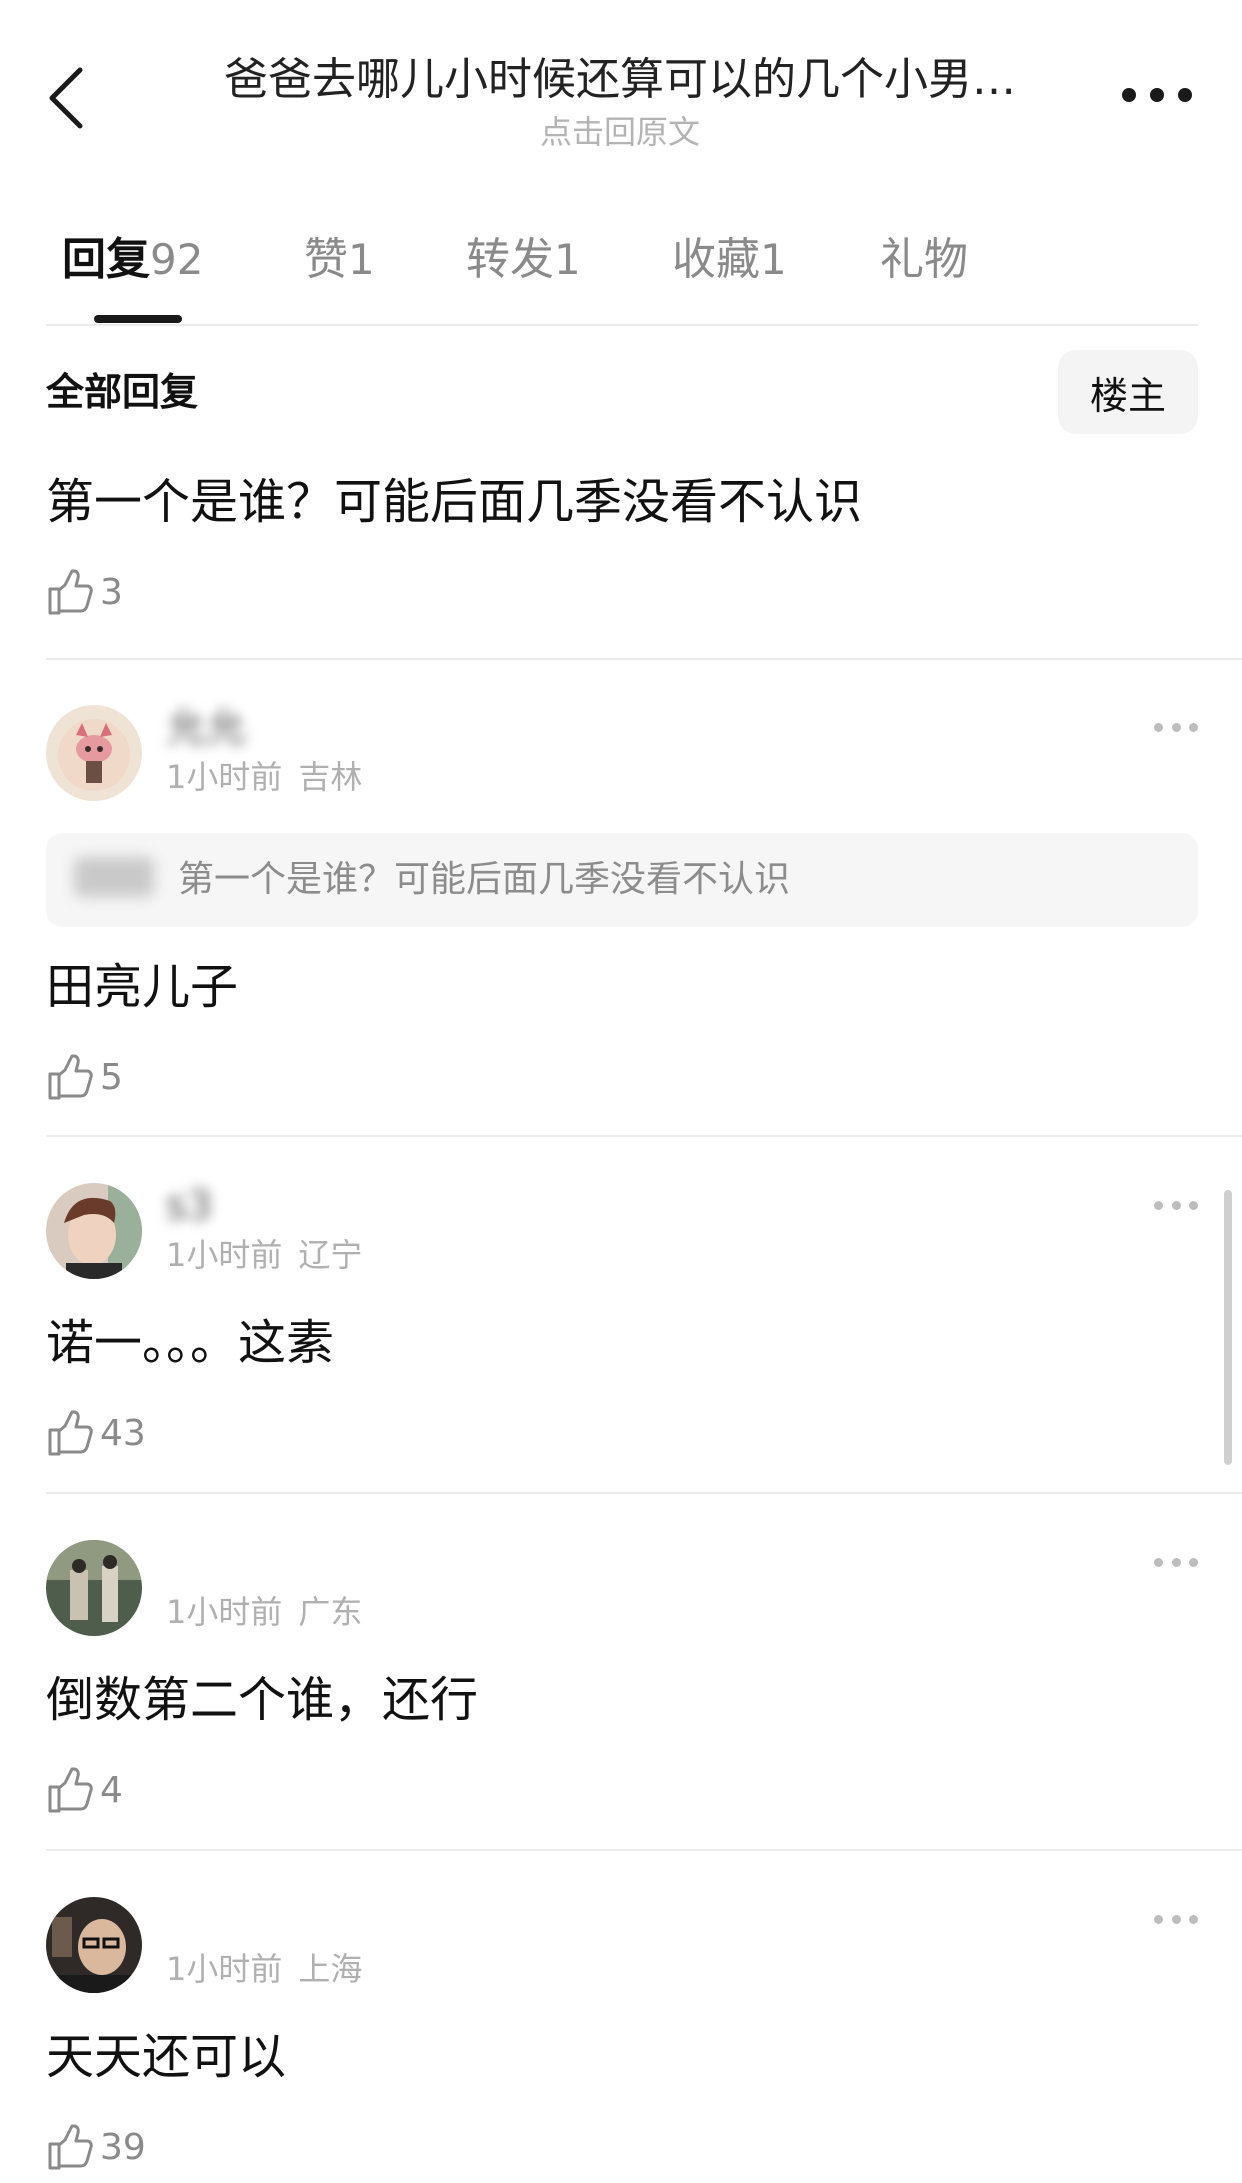  Describe the element at coordinates (111, 1790) in the screenshot. I see `like-count: 4` at that location.